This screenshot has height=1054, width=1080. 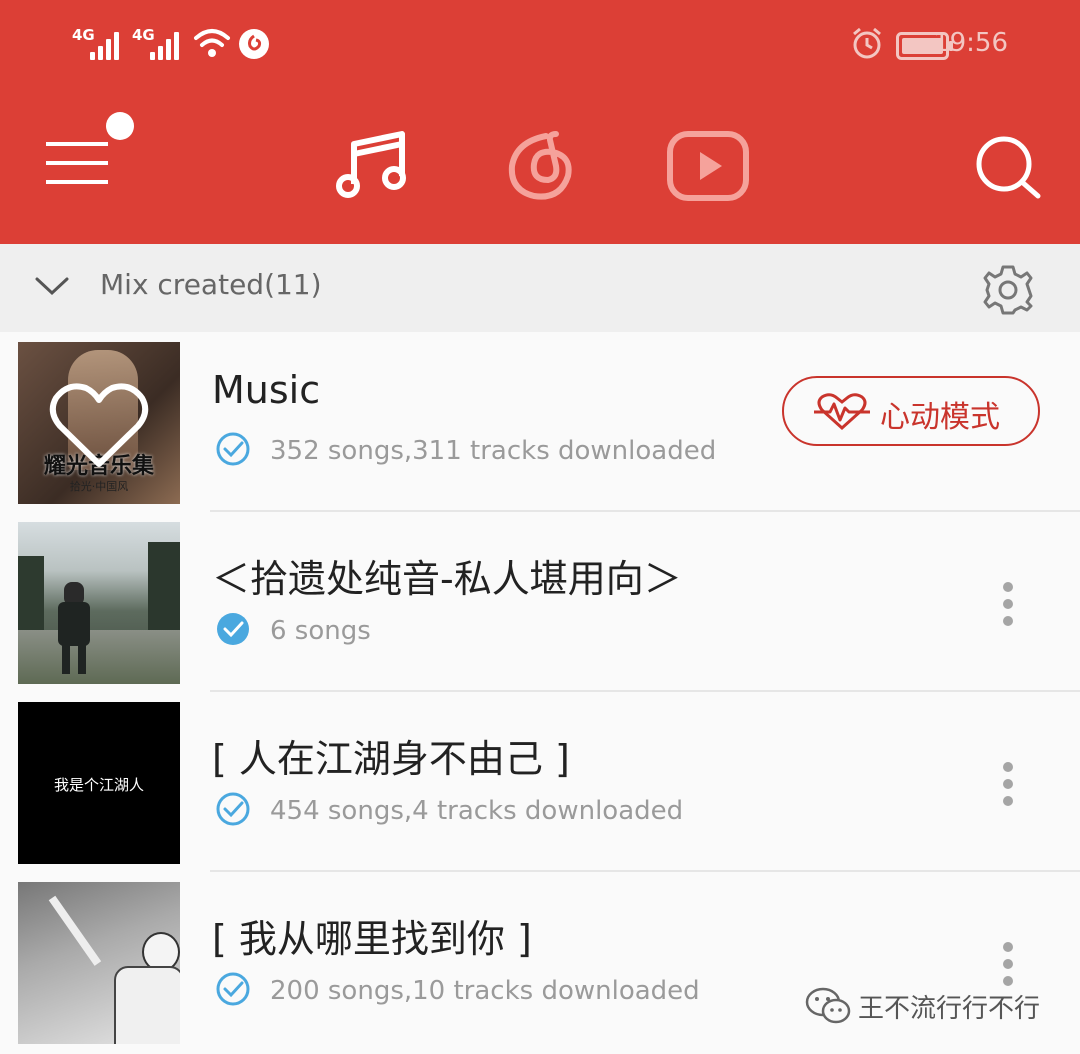 I want to click on heartbeat-mode-label: 心动模式, so click(x=940, y=417).